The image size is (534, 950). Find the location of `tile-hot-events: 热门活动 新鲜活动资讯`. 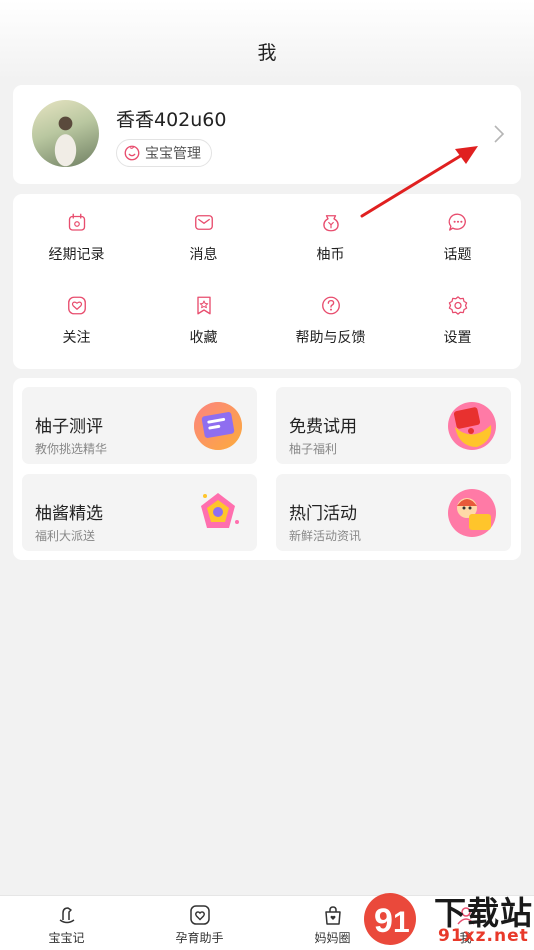

tile-hot-events: 热门活动 新鲜活动资讯 is located at coordinates (393, 512).